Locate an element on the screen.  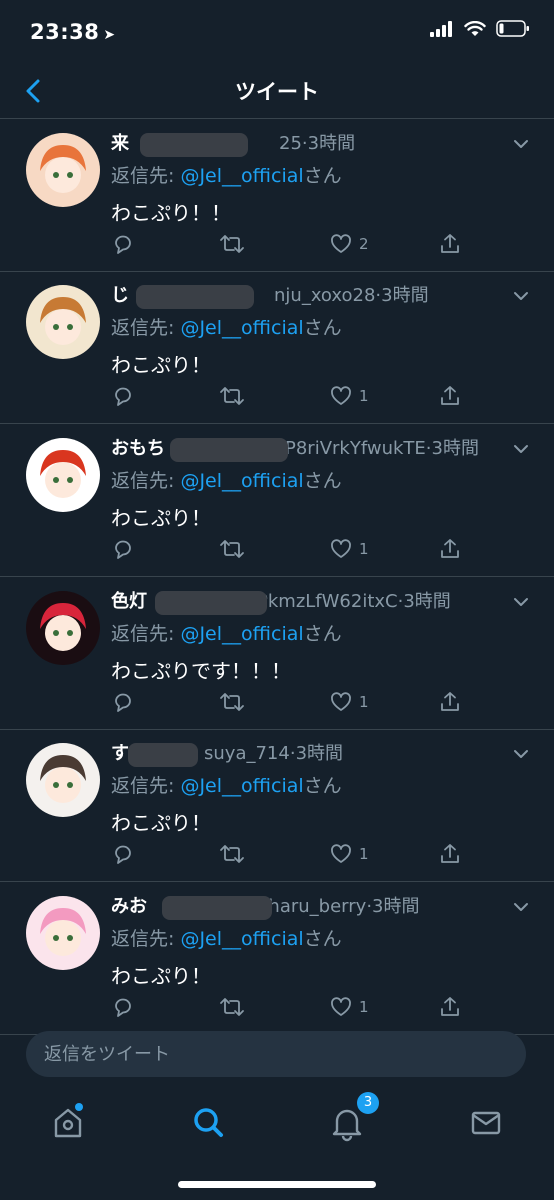
display-name: 色灯 is located at coordinates (129, 601).